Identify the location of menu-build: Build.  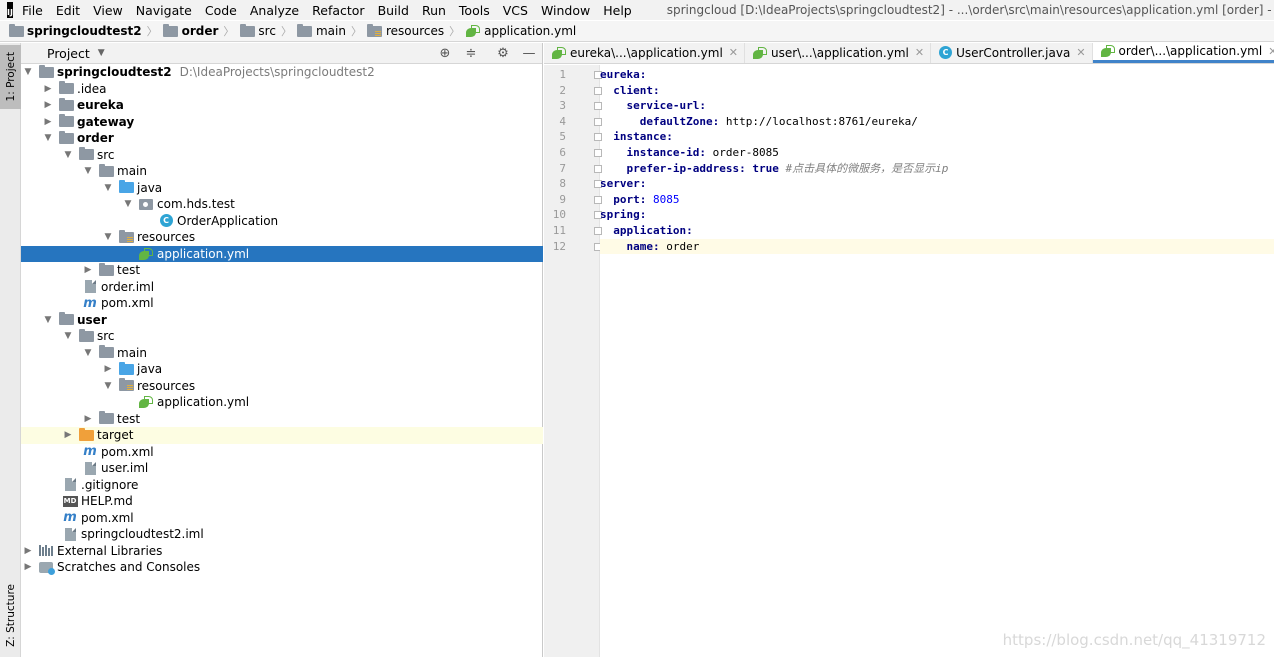
(393, 10).